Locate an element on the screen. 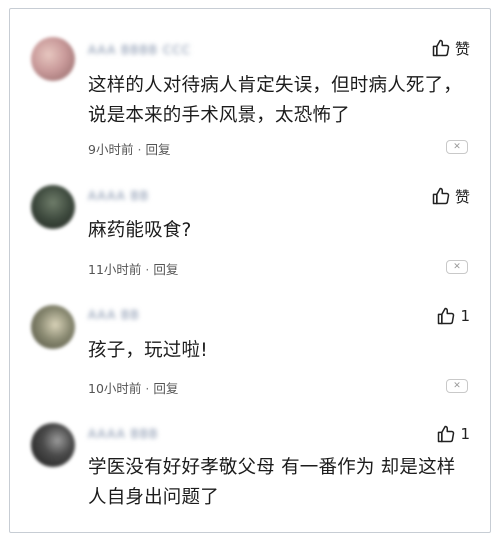 This screenshot has height=537, width=500. comment-text: 麻药能吸食? is located at coordinates (140, 230).